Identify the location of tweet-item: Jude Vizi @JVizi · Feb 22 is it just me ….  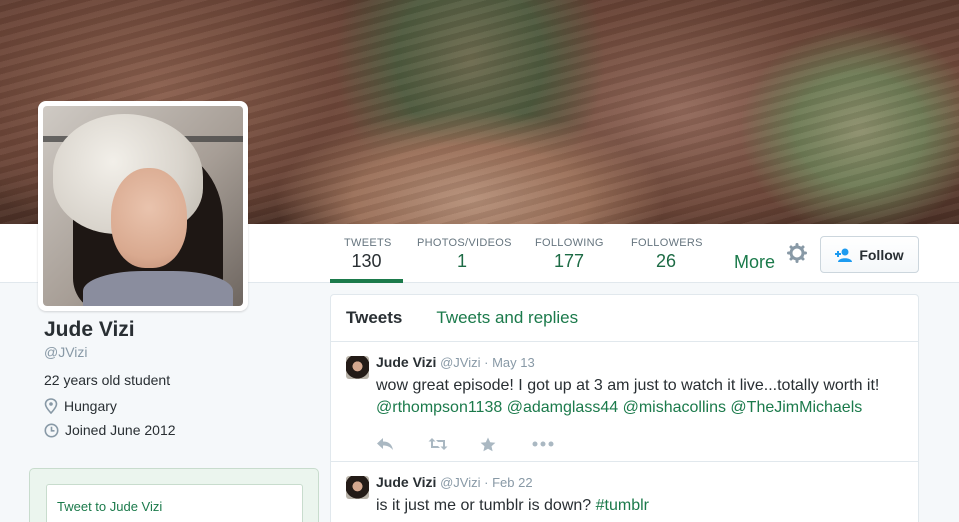
(624, 492).